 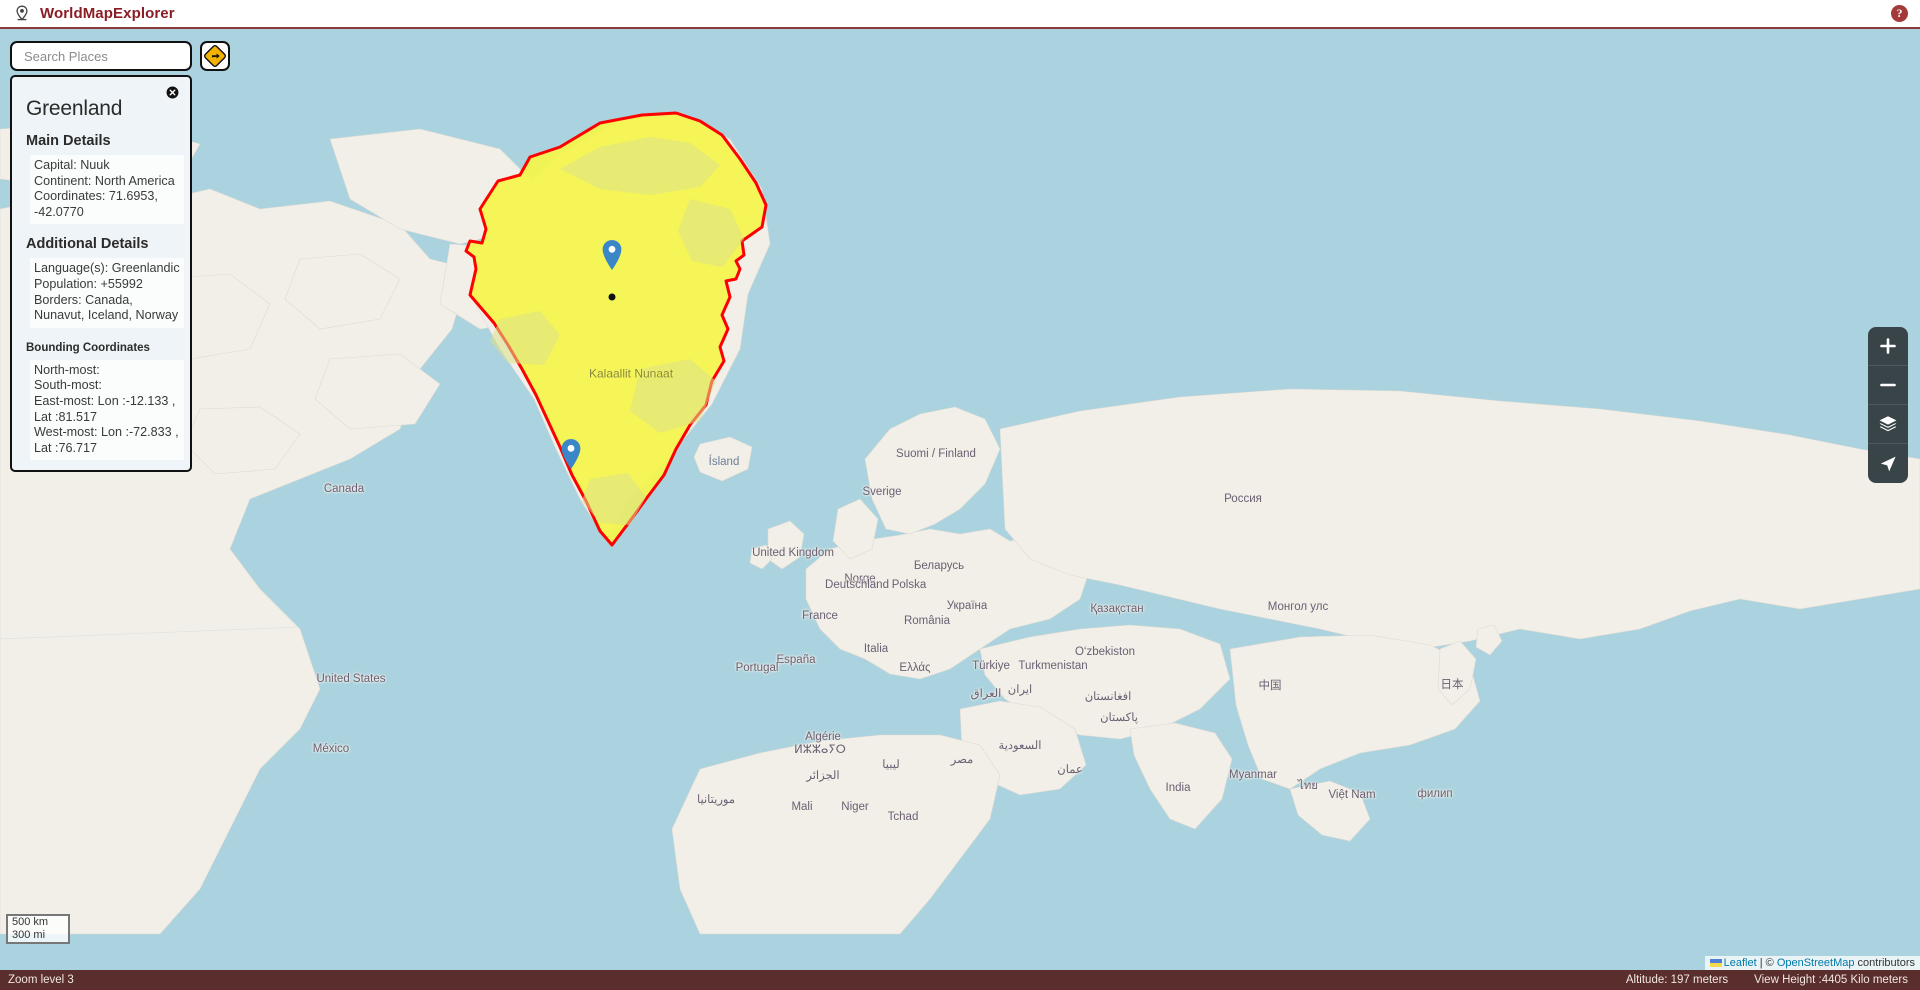 I want to click on zoom-level-status: Zoom level 3, so click(x=41, y=980).